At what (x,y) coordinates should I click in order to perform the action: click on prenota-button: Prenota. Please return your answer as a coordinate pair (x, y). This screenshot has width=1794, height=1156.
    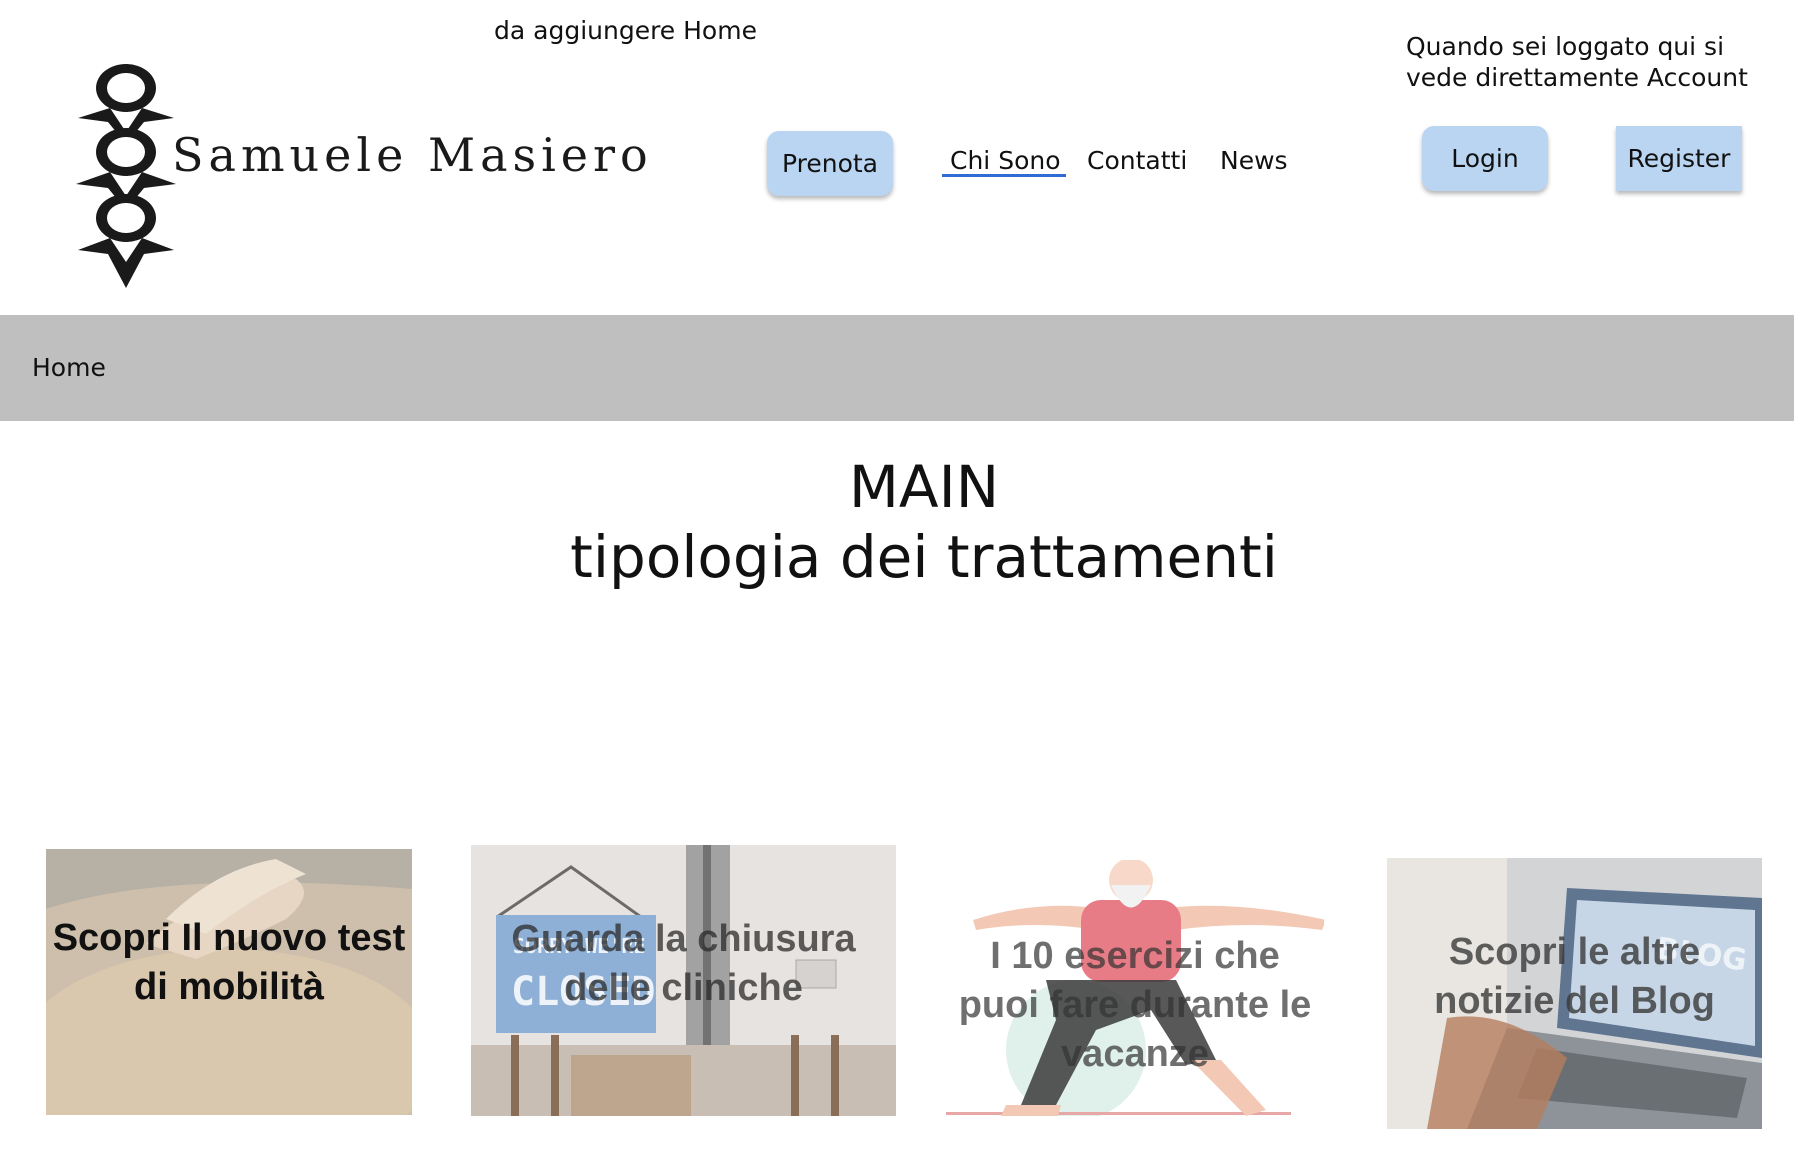
    Looking at the image, I should click on (830, 163).